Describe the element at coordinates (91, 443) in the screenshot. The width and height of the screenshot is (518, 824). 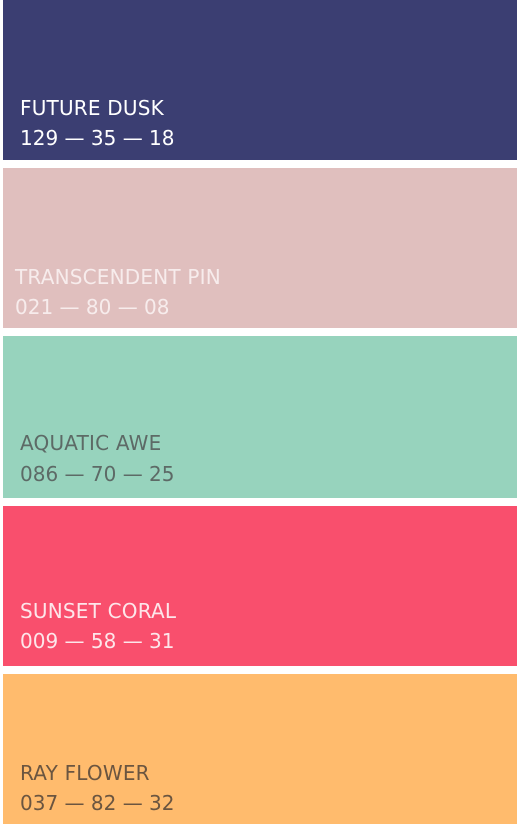
I see `swatch-name: AQUATIC AWE` at that location.